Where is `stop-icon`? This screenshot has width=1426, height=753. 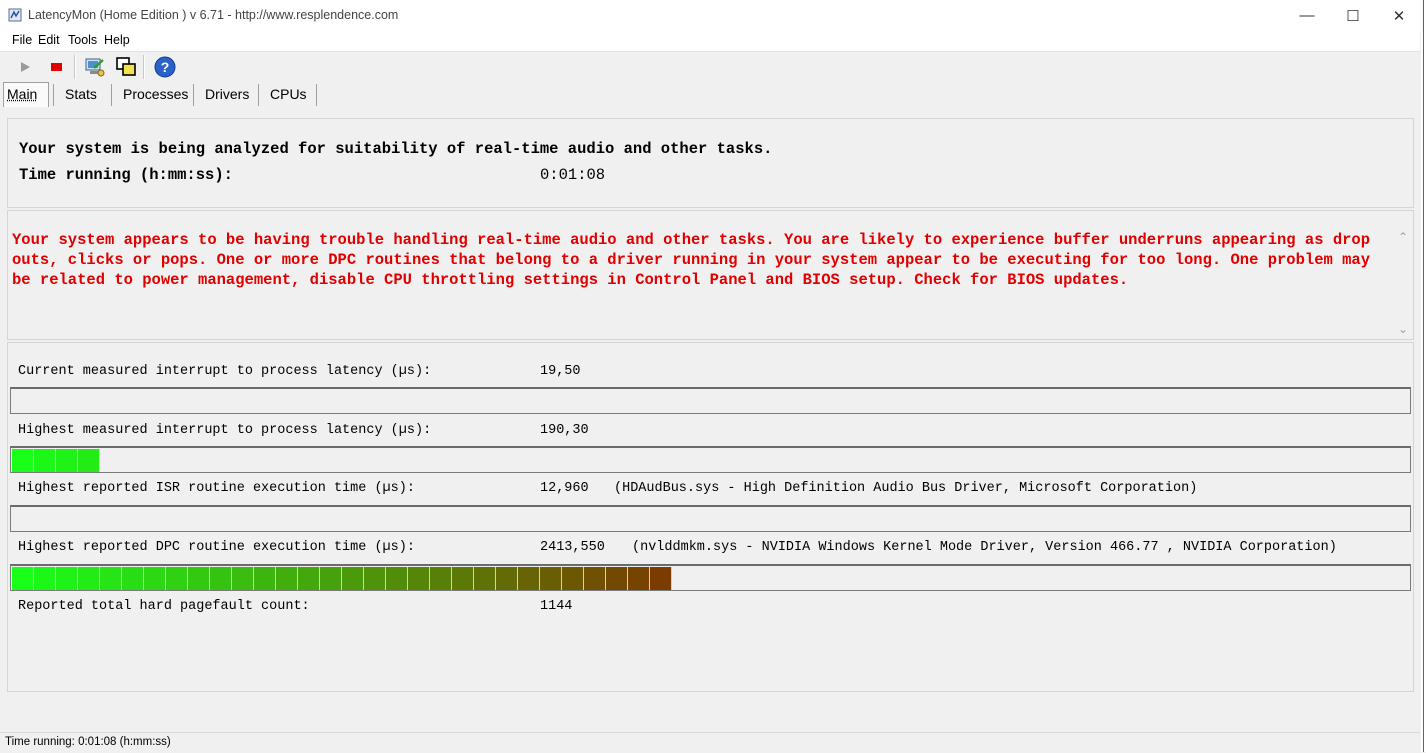
stop-icon is located at coordinates (56, 67).